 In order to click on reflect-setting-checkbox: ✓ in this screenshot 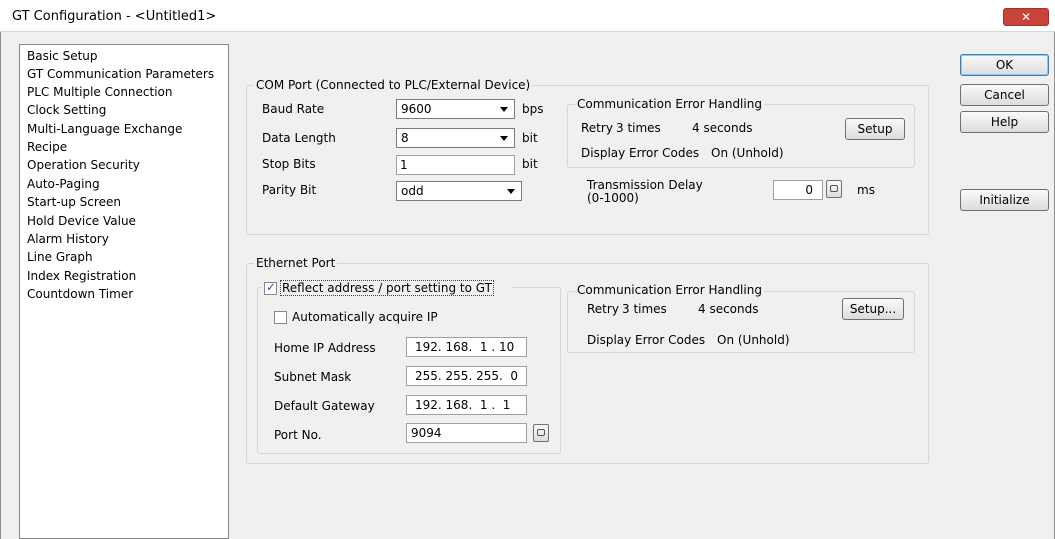, I will do `click(270, 287)`.